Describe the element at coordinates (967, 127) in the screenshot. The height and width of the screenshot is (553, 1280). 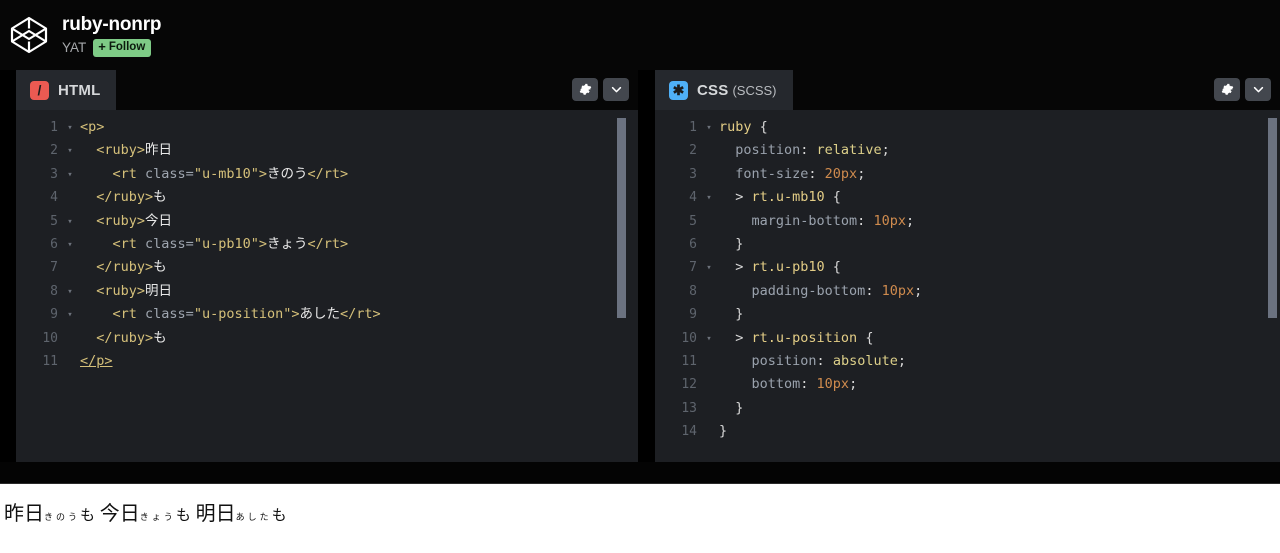
I see `code-line: 1 ▾ ruby {` at that location.